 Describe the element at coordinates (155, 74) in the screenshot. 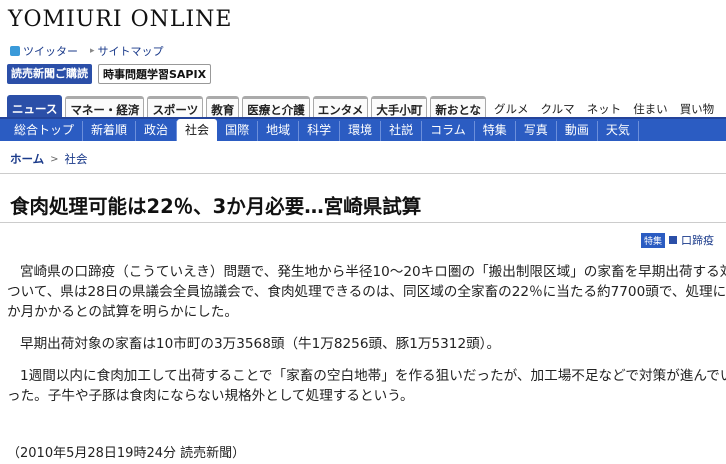

I see `sapix-button: 時事問題学習SAPIX` at that location.